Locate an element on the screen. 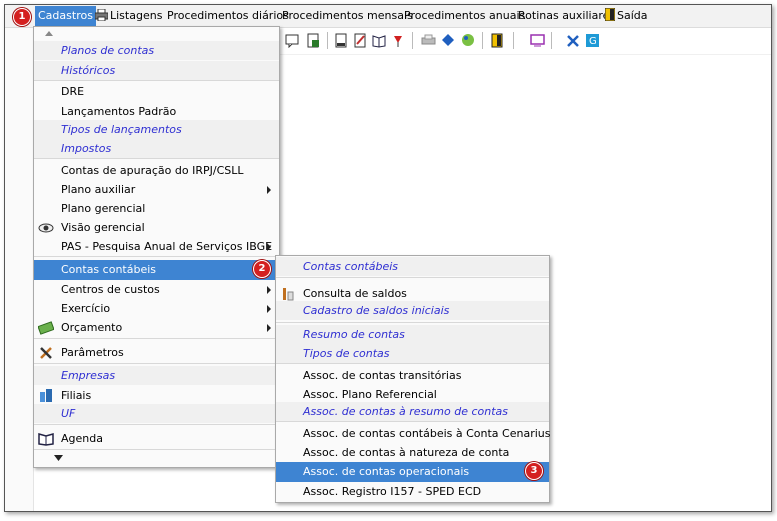  toolbar: G is located at coordinates (523, 41).